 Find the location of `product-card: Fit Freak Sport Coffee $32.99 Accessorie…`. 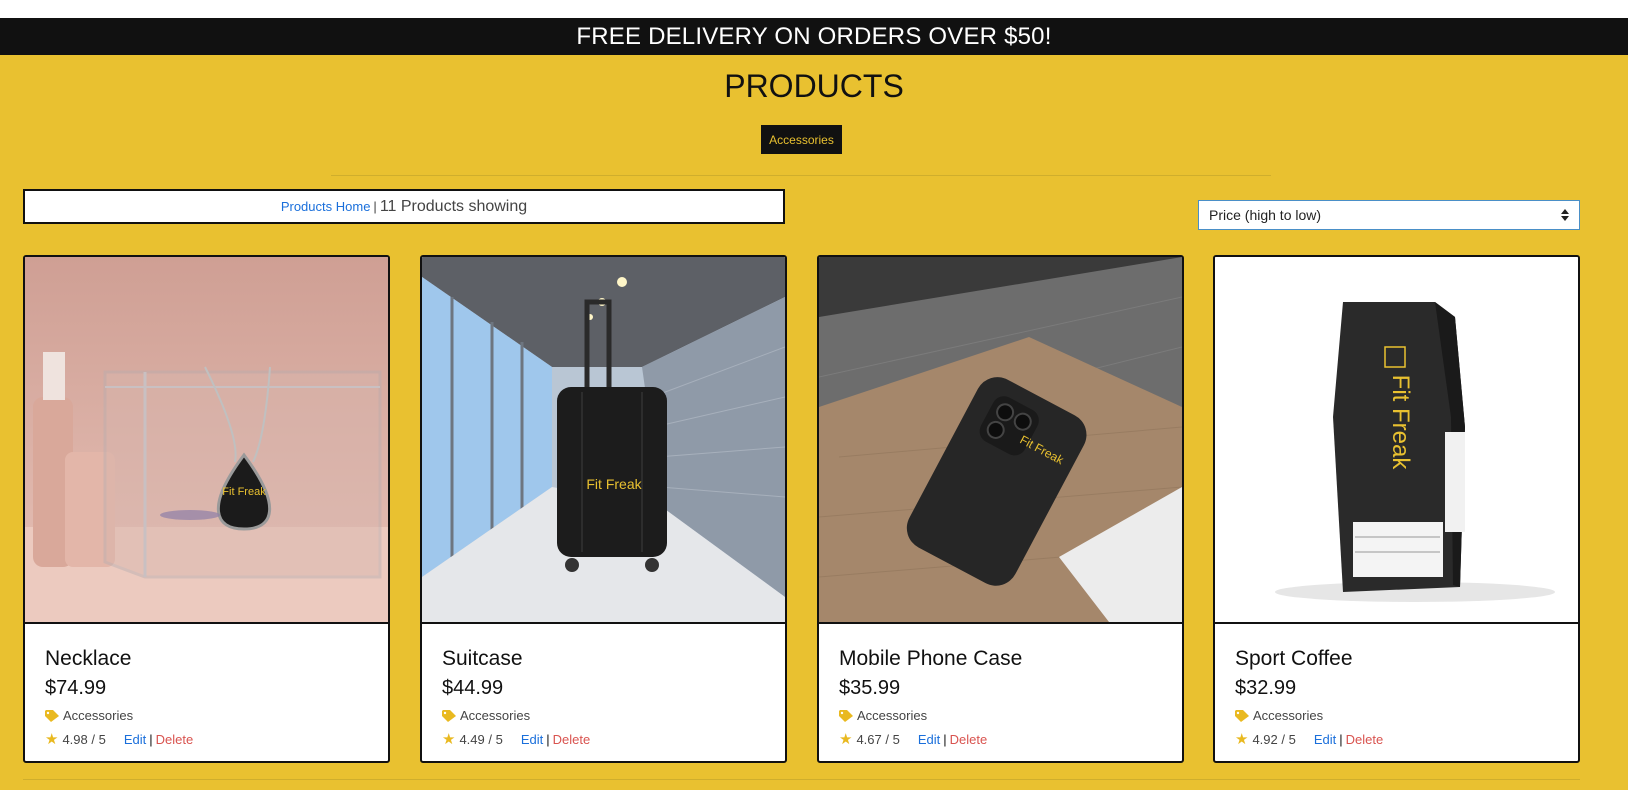

product-card: Fit Freak Sport Coffee $32.99 Accessorie… is located at coordinates (1396, 509).